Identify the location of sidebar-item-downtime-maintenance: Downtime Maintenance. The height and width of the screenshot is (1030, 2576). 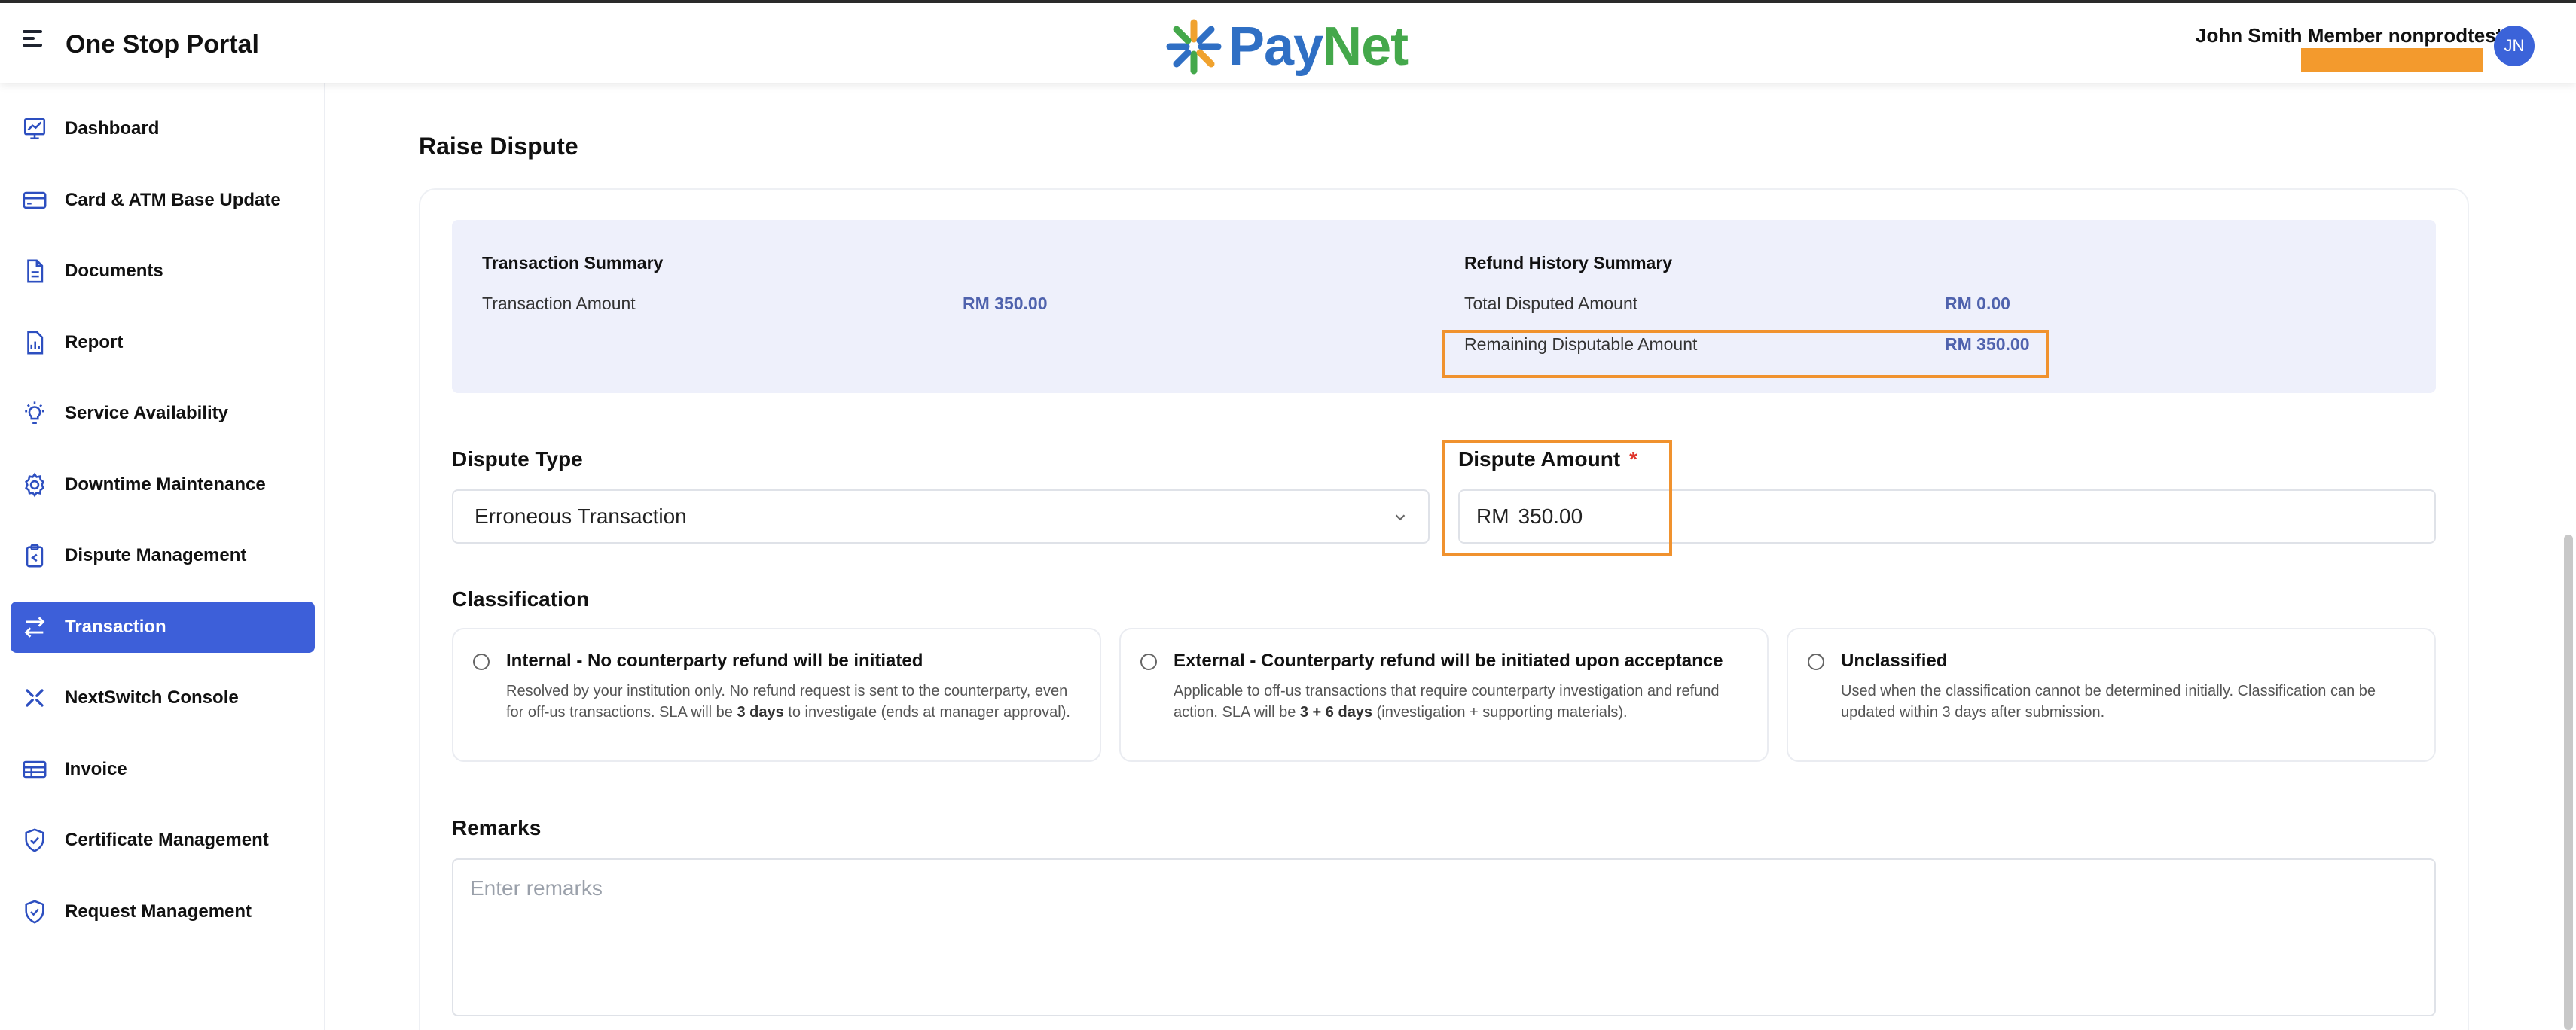
(163, 484).